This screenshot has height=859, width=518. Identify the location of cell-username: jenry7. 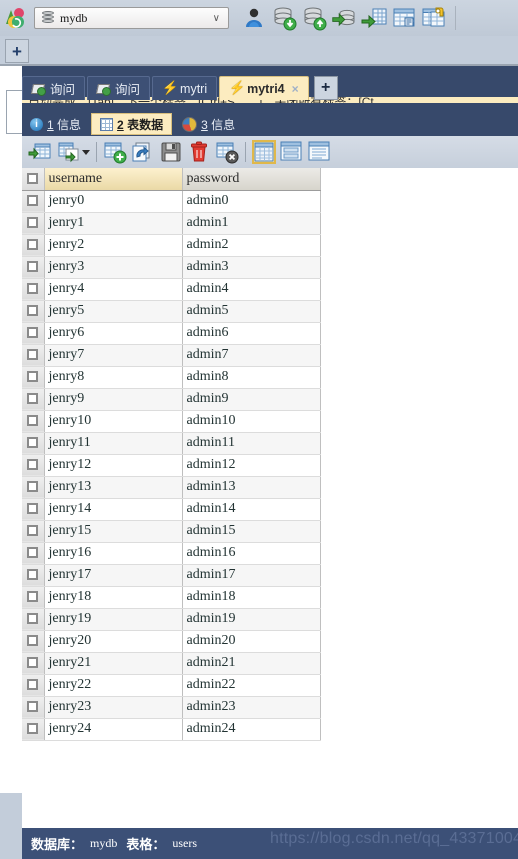
(113, 355).